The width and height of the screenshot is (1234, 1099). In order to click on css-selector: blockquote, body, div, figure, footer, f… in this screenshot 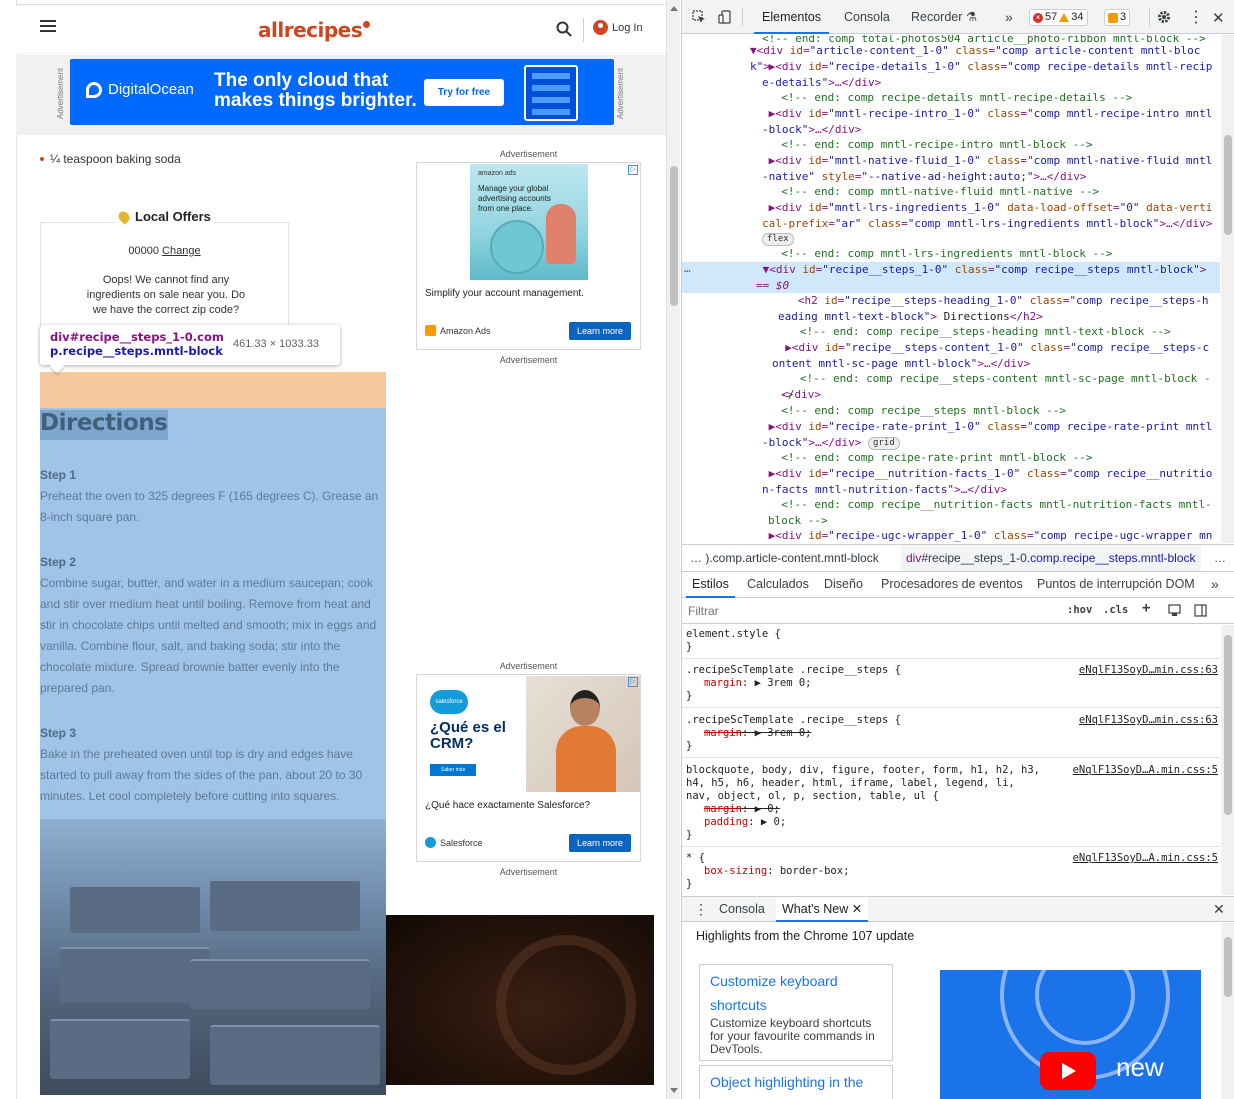, I will do `click(866, 783)`.